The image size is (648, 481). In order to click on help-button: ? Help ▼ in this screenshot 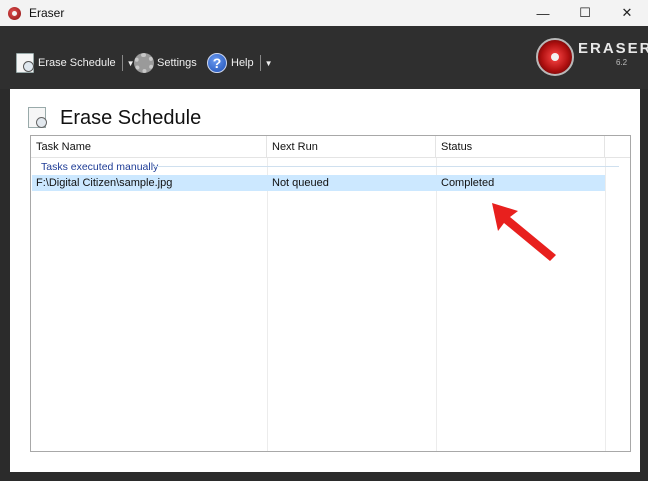, I will do `click(240, 63)`.